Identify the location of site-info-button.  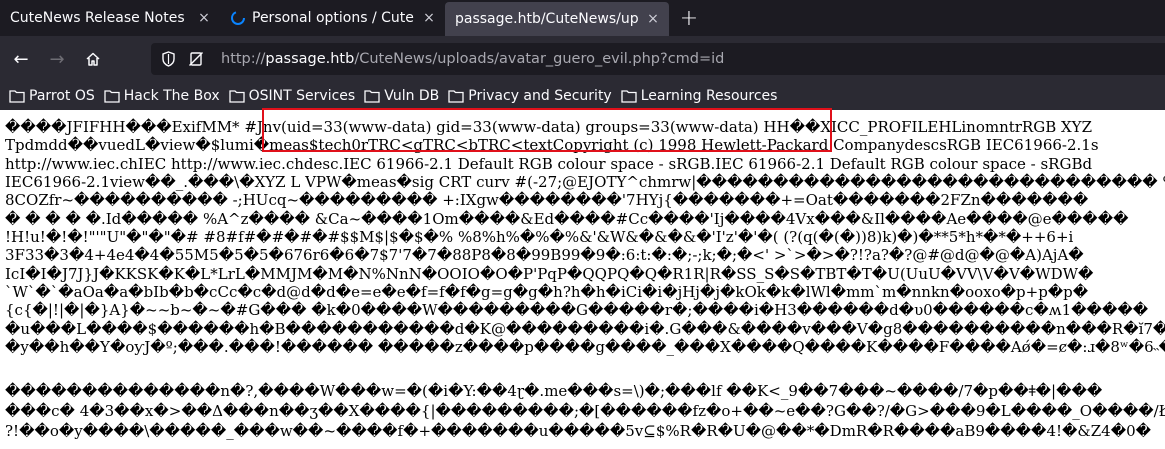
(168, 59).